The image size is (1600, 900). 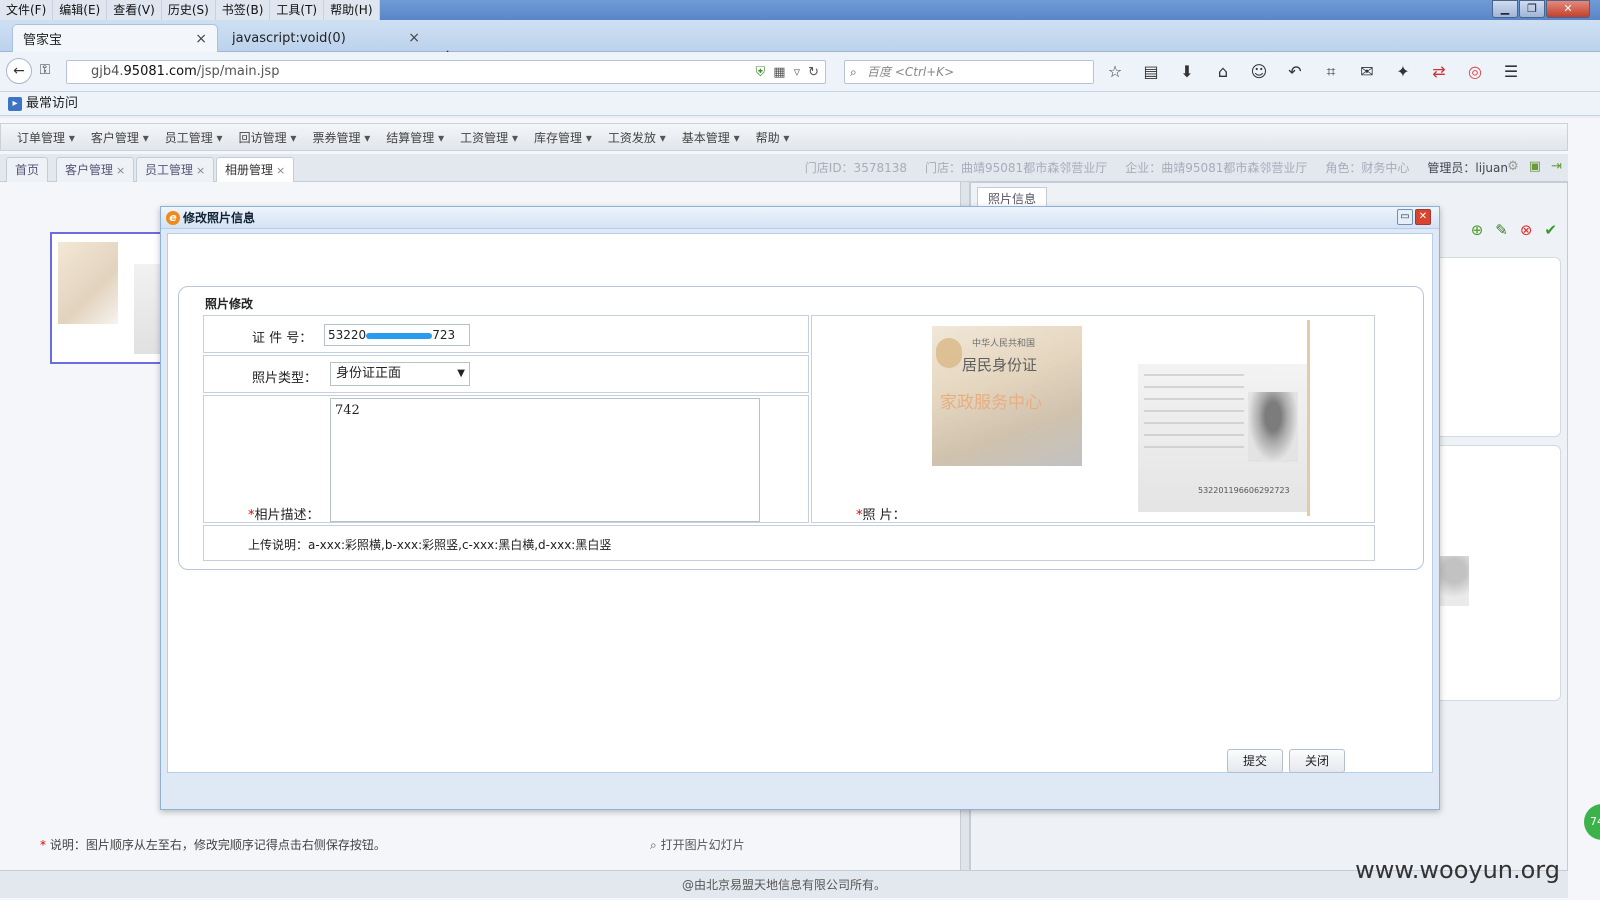 I want to click on sync-icon: ⇄, so click(x=1439, y=72).